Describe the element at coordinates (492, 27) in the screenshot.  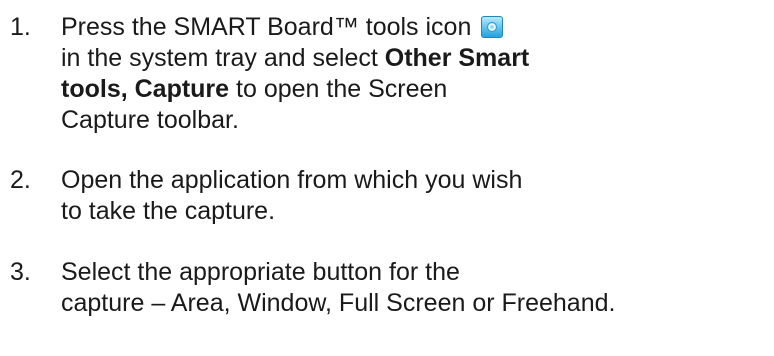
I see `smart-board-tools-icon` at that location.